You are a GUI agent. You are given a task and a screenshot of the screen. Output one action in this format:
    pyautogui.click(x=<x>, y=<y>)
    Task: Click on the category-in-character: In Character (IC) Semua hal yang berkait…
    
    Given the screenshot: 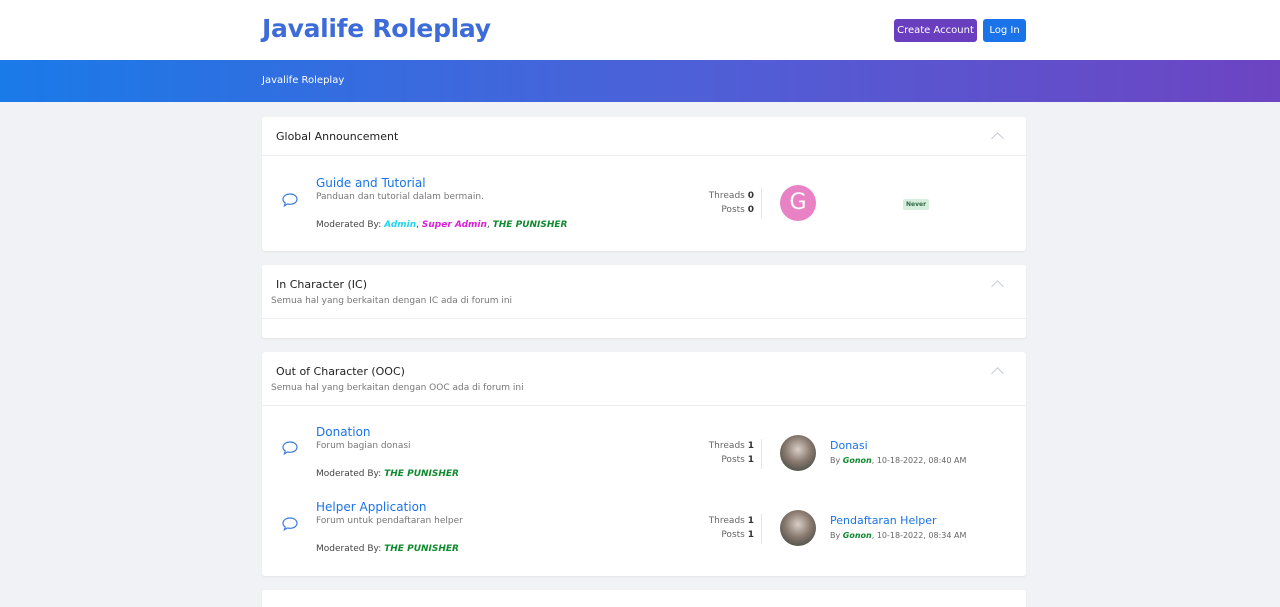 What is the action you would take?
    pyautogui.click(x=644, y=301)
    